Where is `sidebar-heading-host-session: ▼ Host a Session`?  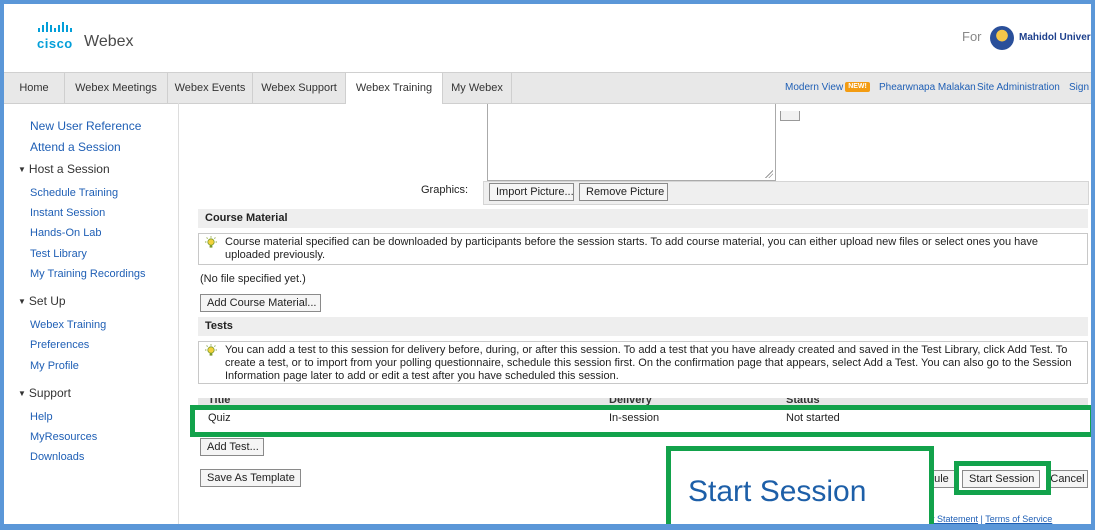 sidebar-heading-host-session: ▼ Host a Session is located at coordinates (64, 169).